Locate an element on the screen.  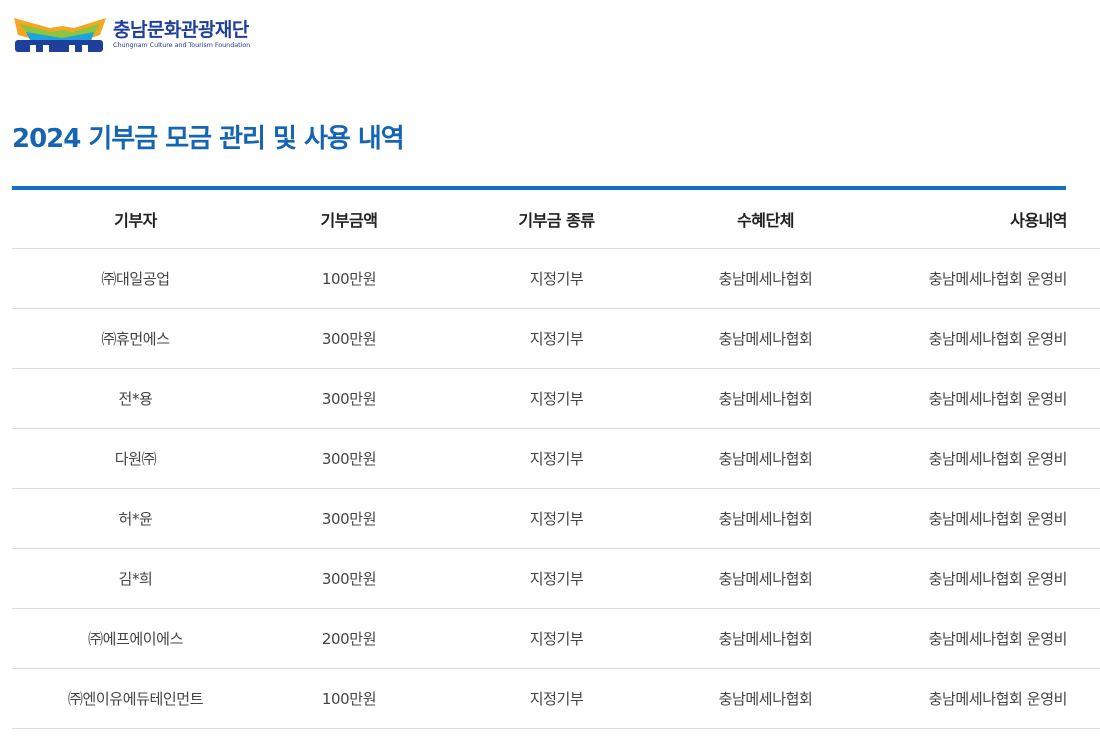
cell-donor: 허*윤 is located at coordinates (135, 518).